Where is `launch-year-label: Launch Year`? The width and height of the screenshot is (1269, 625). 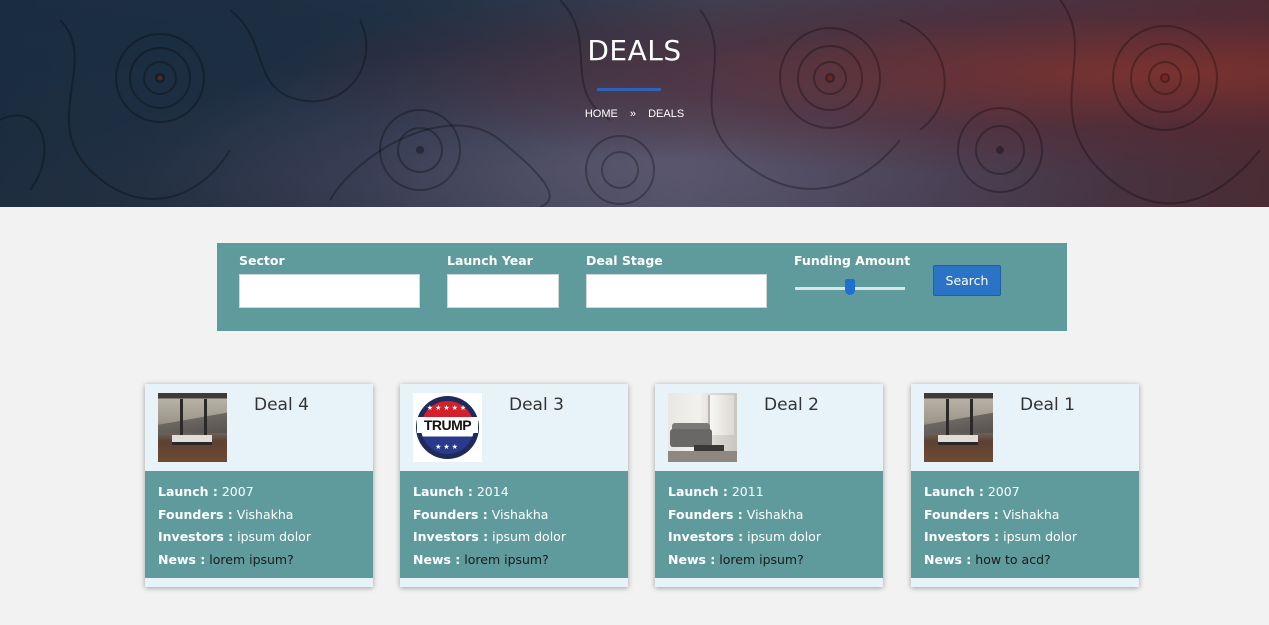
launch-year-label: Launch Year is located at coordinates (490, 260).